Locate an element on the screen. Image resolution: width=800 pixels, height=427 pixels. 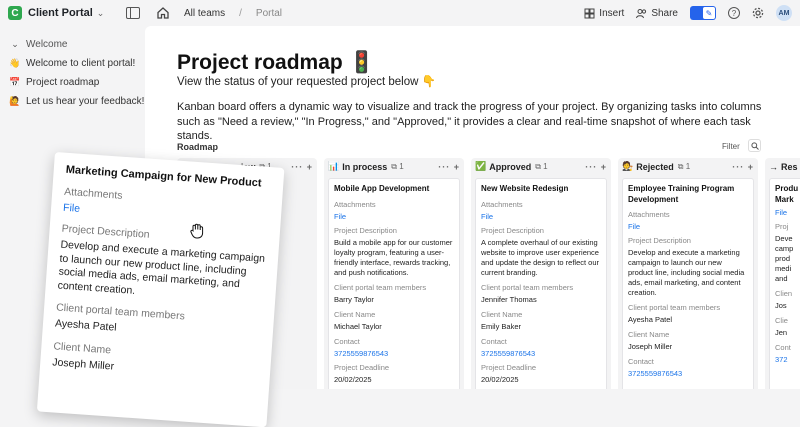
card-client: Joseph Miller is located at coordinates (650, 346).